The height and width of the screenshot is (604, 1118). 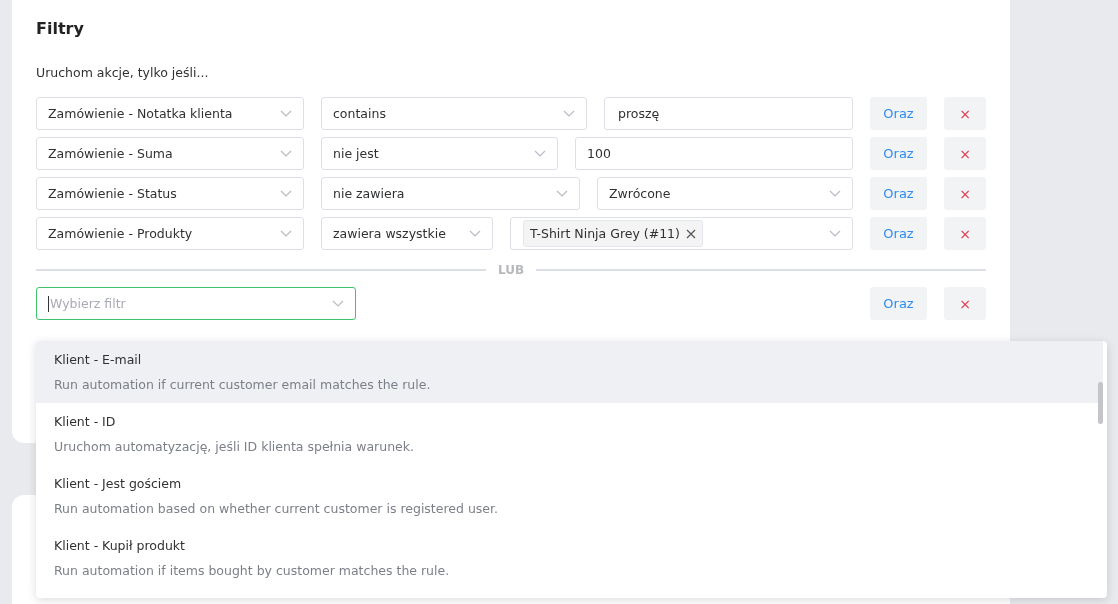 I want to click on operator-select: zawiera wszystkie, so click(x=407, y=233).